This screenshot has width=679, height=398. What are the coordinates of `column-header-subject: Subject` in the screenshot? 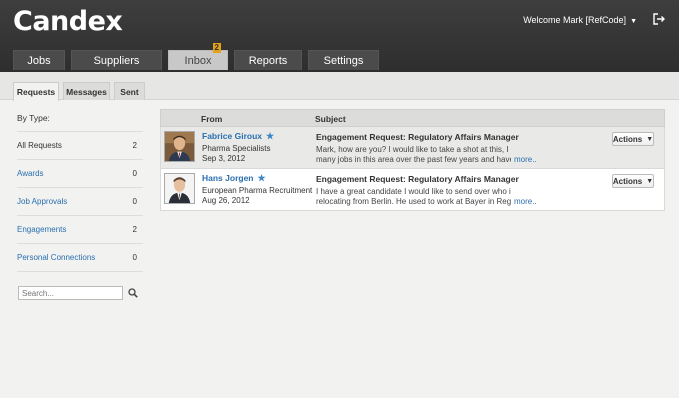 It's located at (330, 119).